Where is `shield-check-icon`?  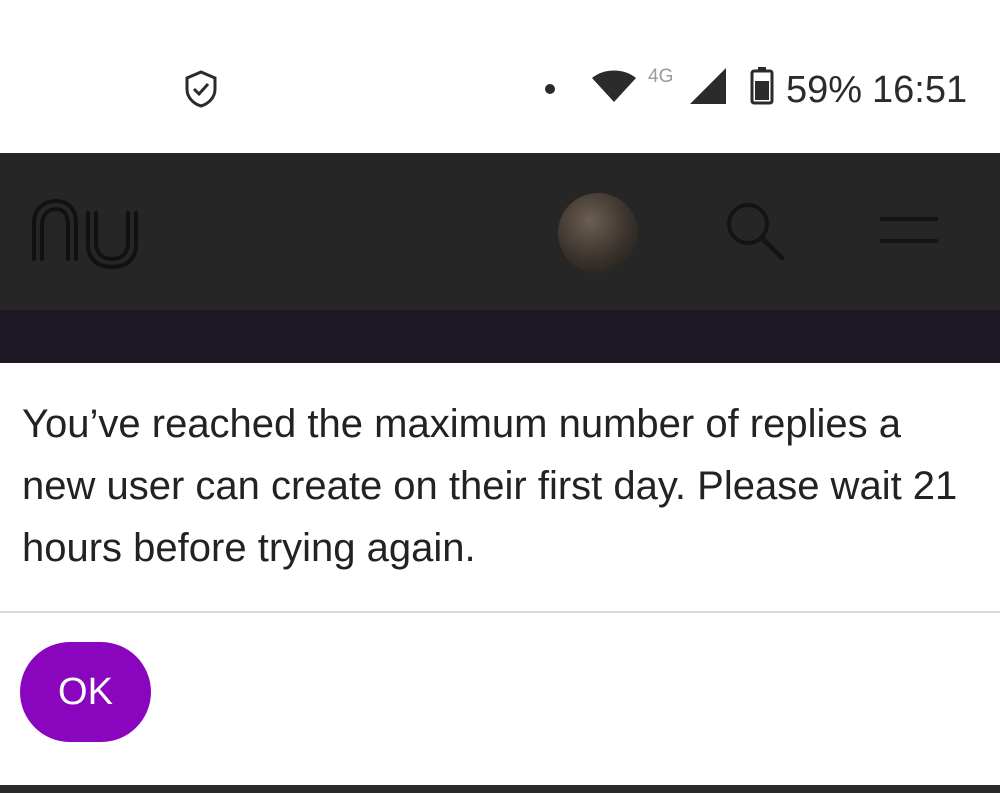 shield-check-icon is located at coordinates (201, 89).